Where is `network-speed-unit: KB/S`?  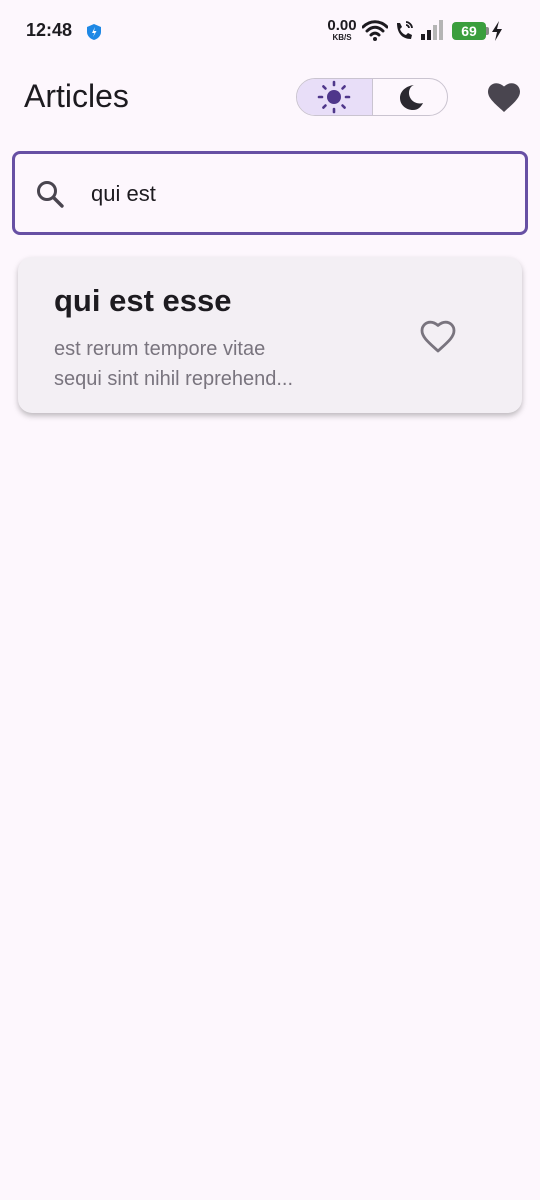
network-speed-unit: KB/S is located at coordinates (342, 37).